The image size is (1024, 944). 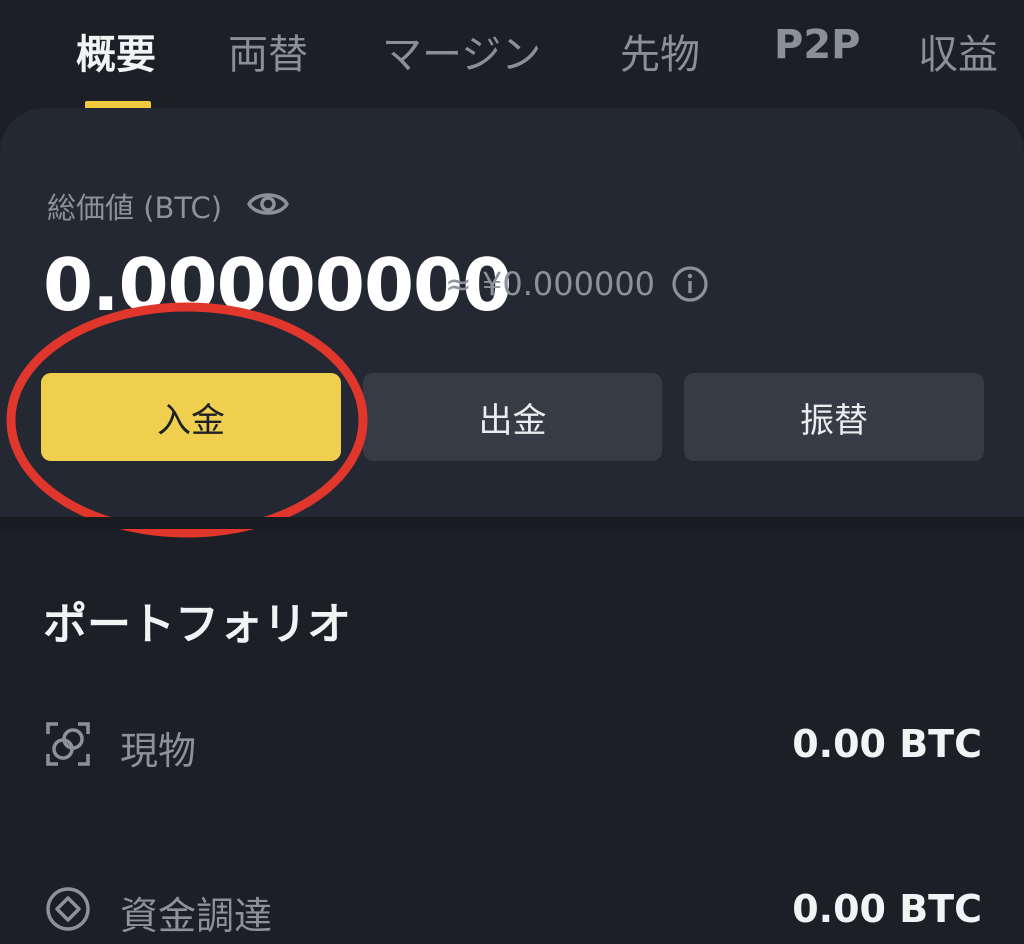 I want to click on portfolio-row-value-spot: 0.00 BTC, so click(x=887, y=744).